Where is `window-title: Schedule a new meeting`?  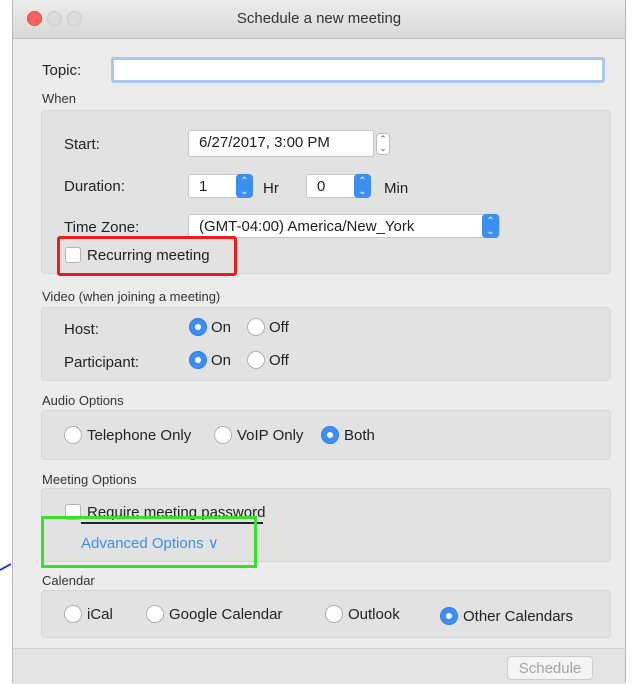
window-title: Schedule a new meeting is located at coordinates (319, 18).